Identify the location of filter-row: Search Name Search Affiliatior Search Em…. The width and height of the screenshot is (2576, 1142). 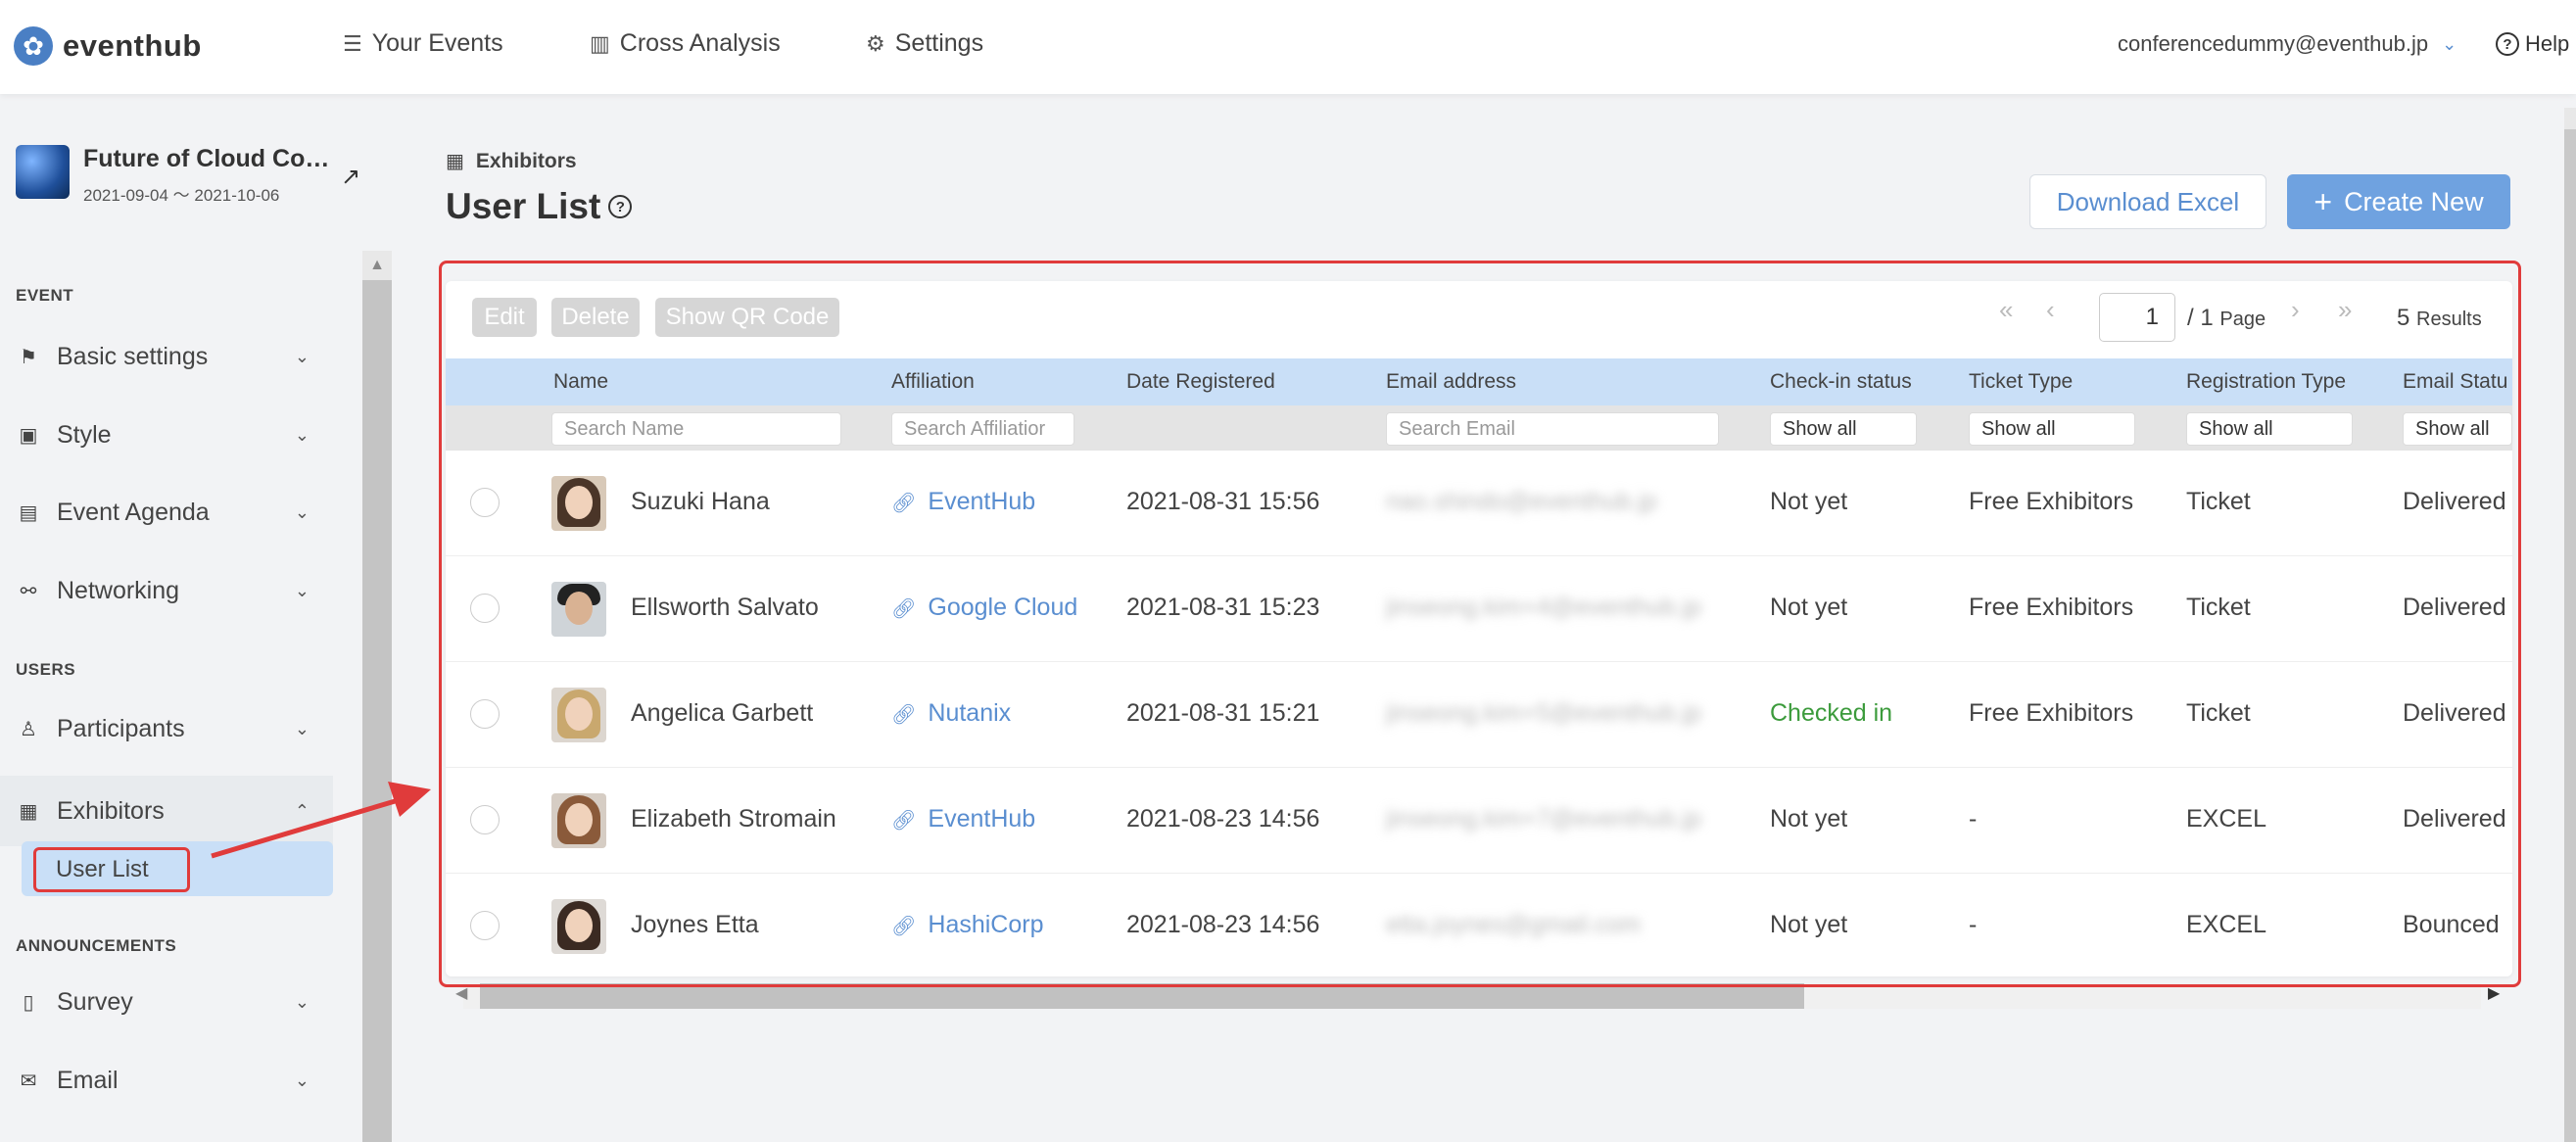
(1479, 428).